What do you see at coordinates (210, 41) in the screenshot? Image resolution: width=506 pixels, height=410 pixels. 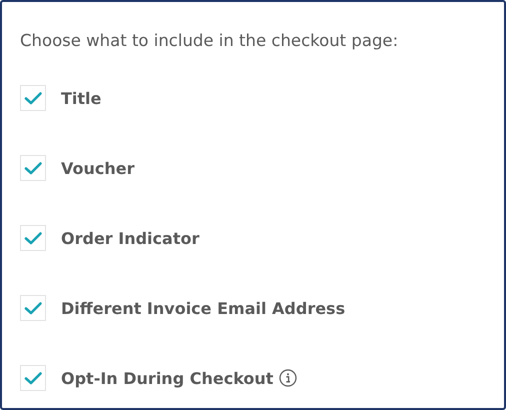 I see `heading: Choose what to include in the checkout page:` at bounding box center [210, 41].